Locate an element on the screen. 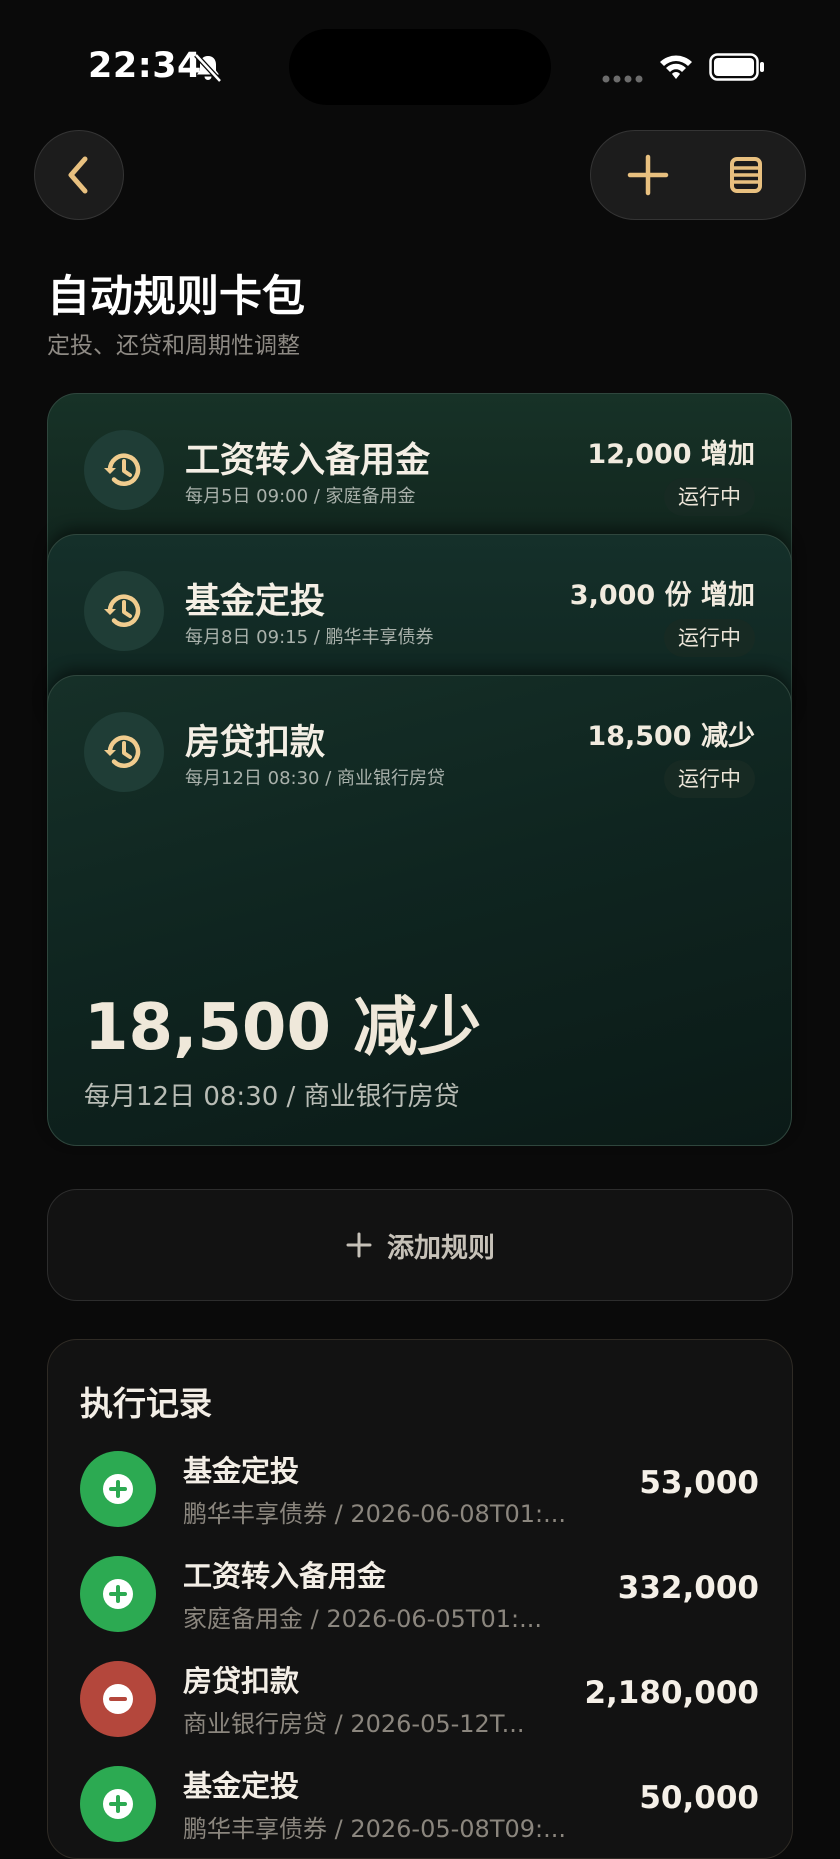 This screenshot has height=1859, width=840. log-row: 基金定投 鹏华丰享债券 / 2026-05-08T09:... 50,000 is located at coordinates (420, 1806).